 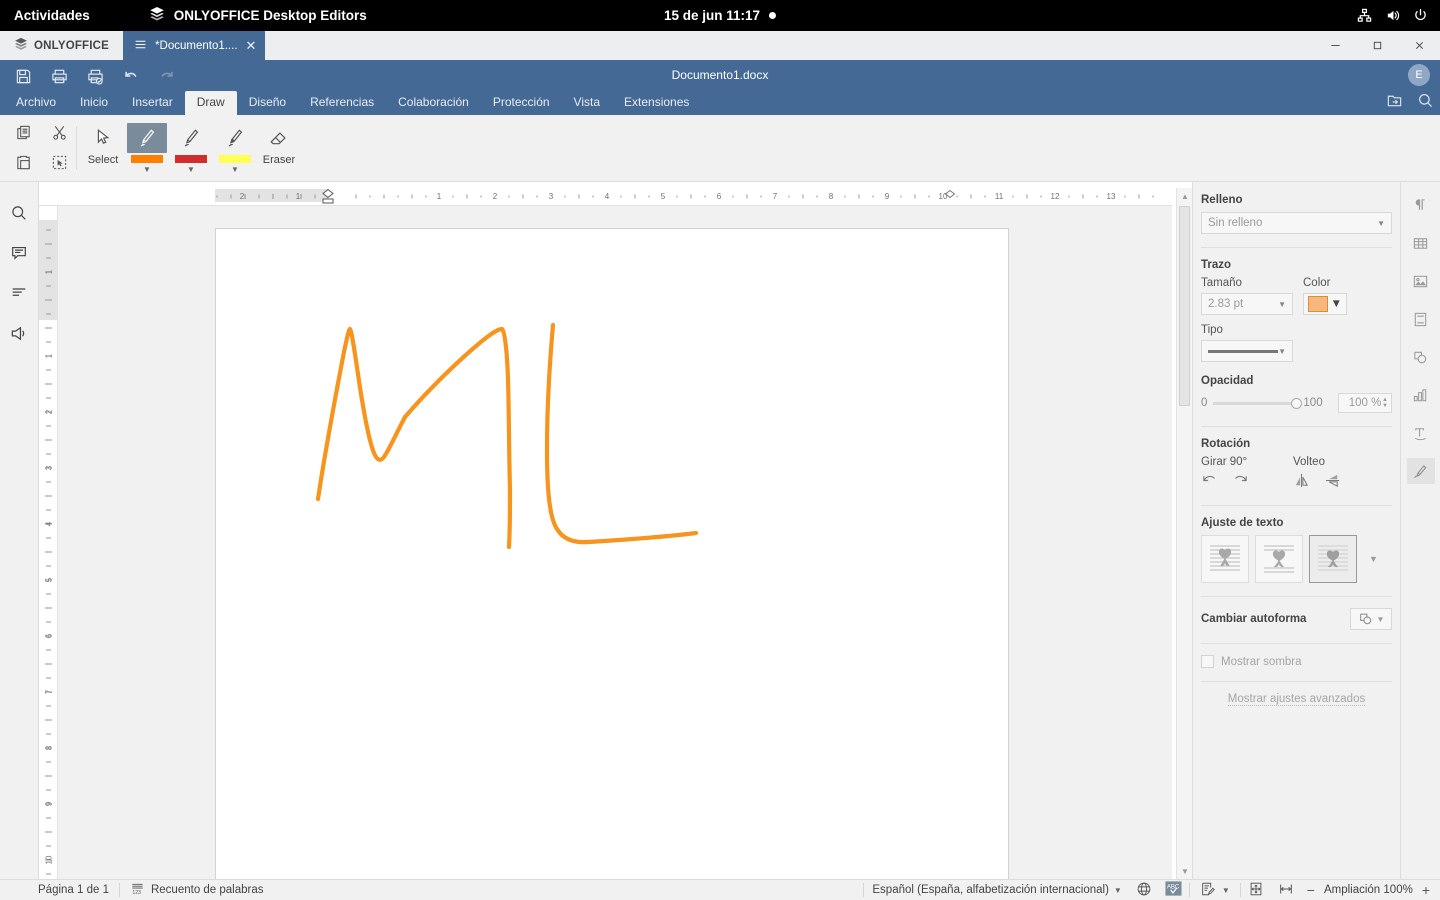 I want to click on wrap-option-square, so click(x=1279, y=559).